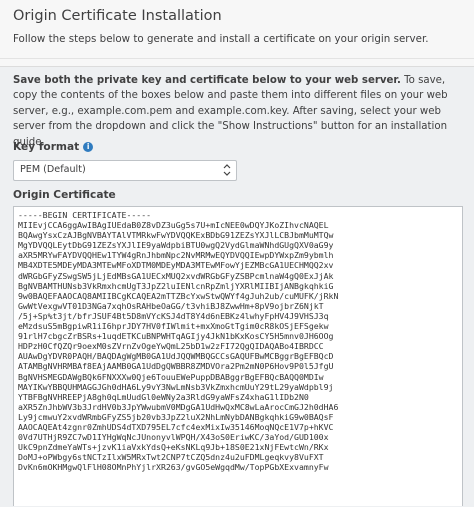 This screenshot has height=507, width=474. I want to click on origin-certificate-label: Origin Certificate, so click(64, 195).